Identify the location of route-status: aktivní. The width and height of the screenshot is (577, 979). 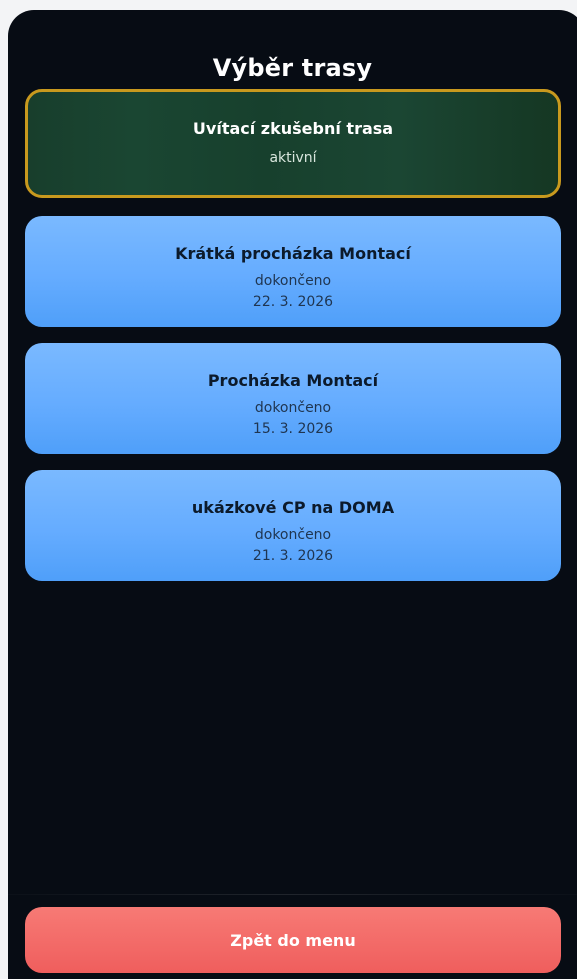
(293, 158).